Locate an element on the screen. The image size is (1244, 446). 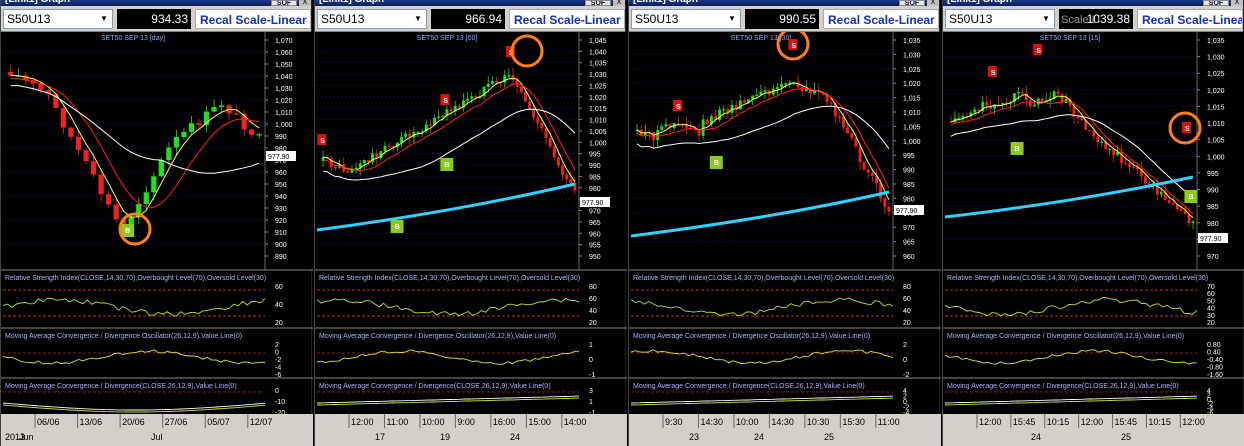
chart-title: SET50 SEP 13 [day] is located at coordinates (133, 38).